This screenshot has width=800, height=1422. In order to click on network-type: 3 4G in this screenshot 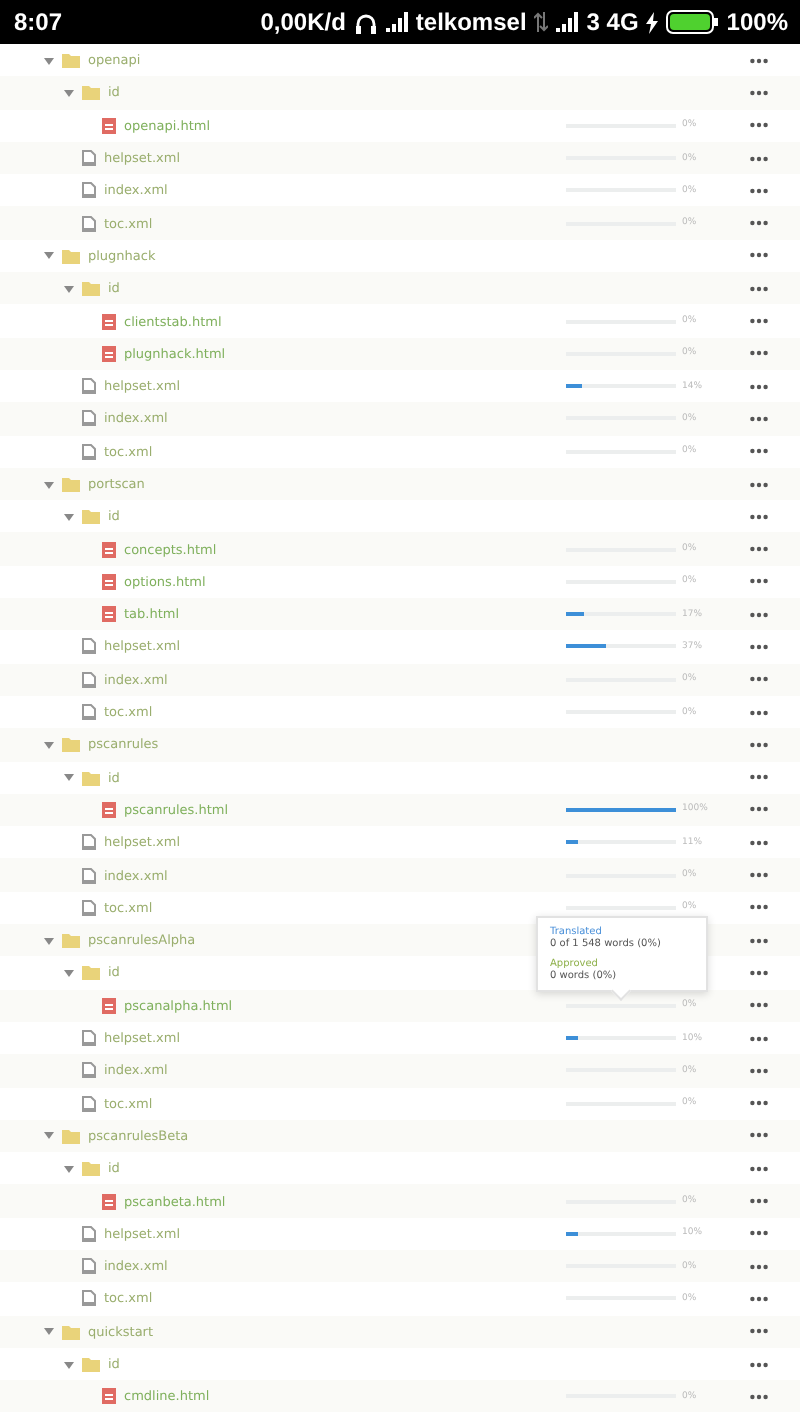, I will do `click(612, 22)`.